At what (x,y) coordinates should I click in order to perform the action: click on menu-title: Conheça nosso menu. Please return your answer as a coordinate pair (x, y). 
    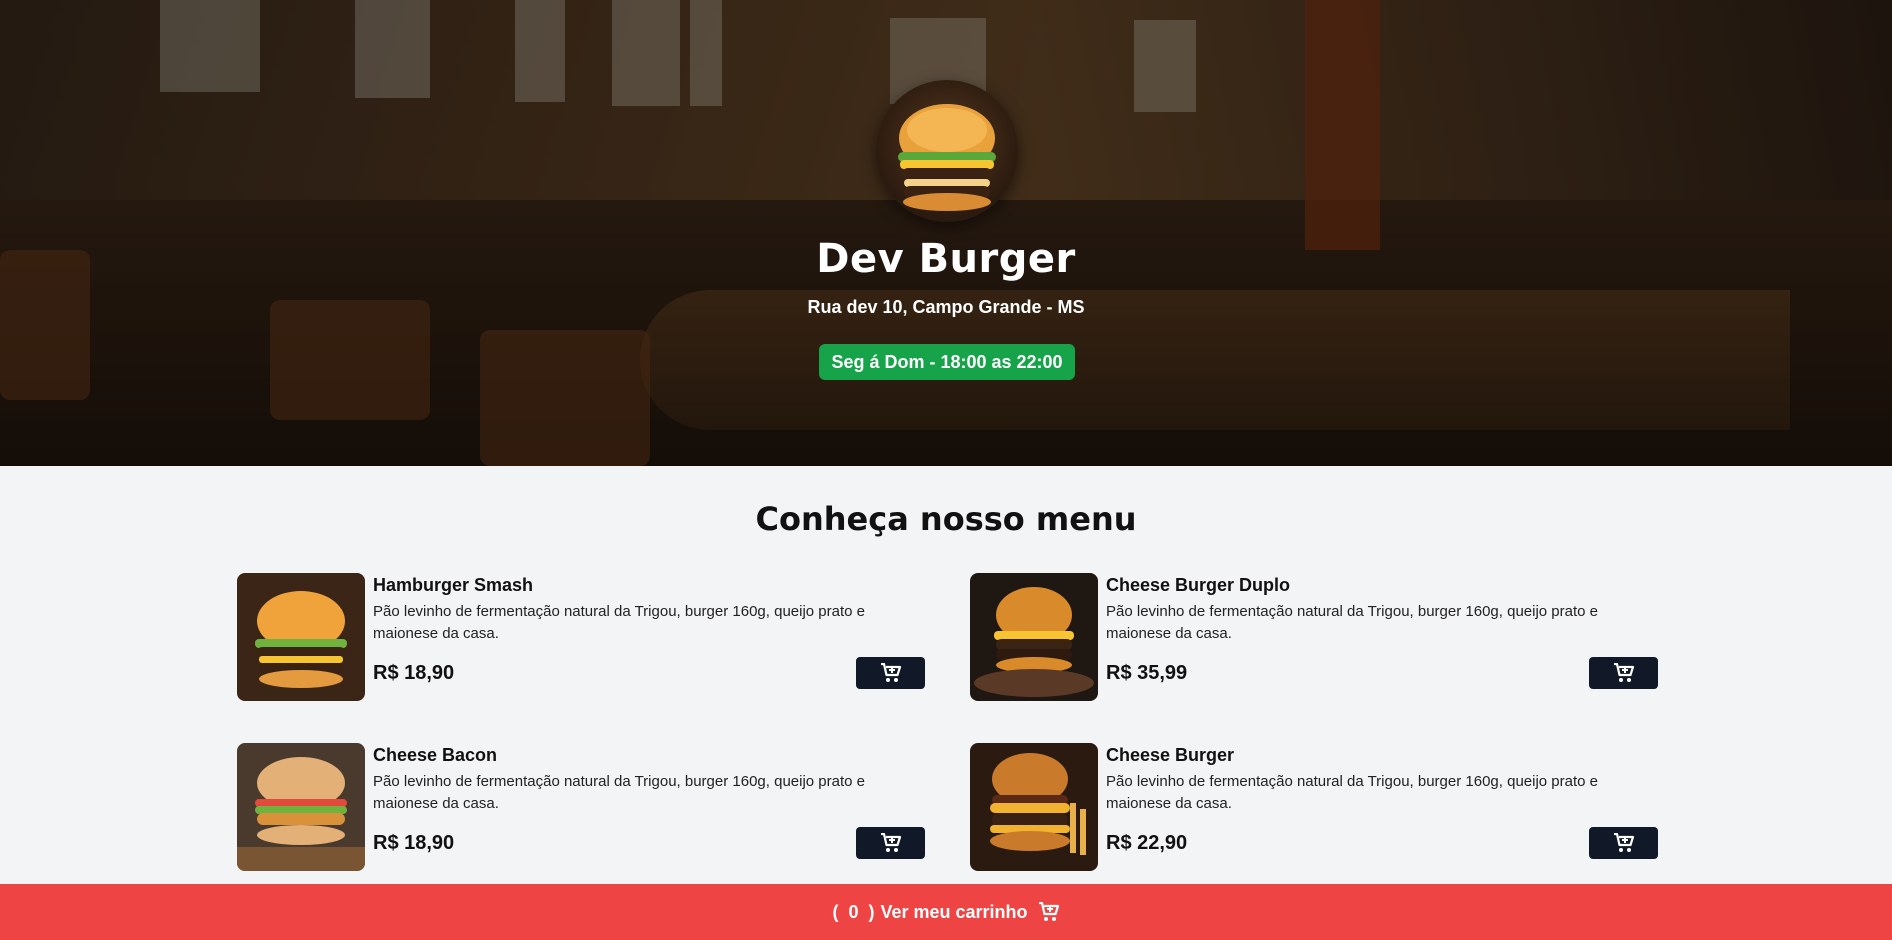
    Looking at the image, I should click on (946, 519).